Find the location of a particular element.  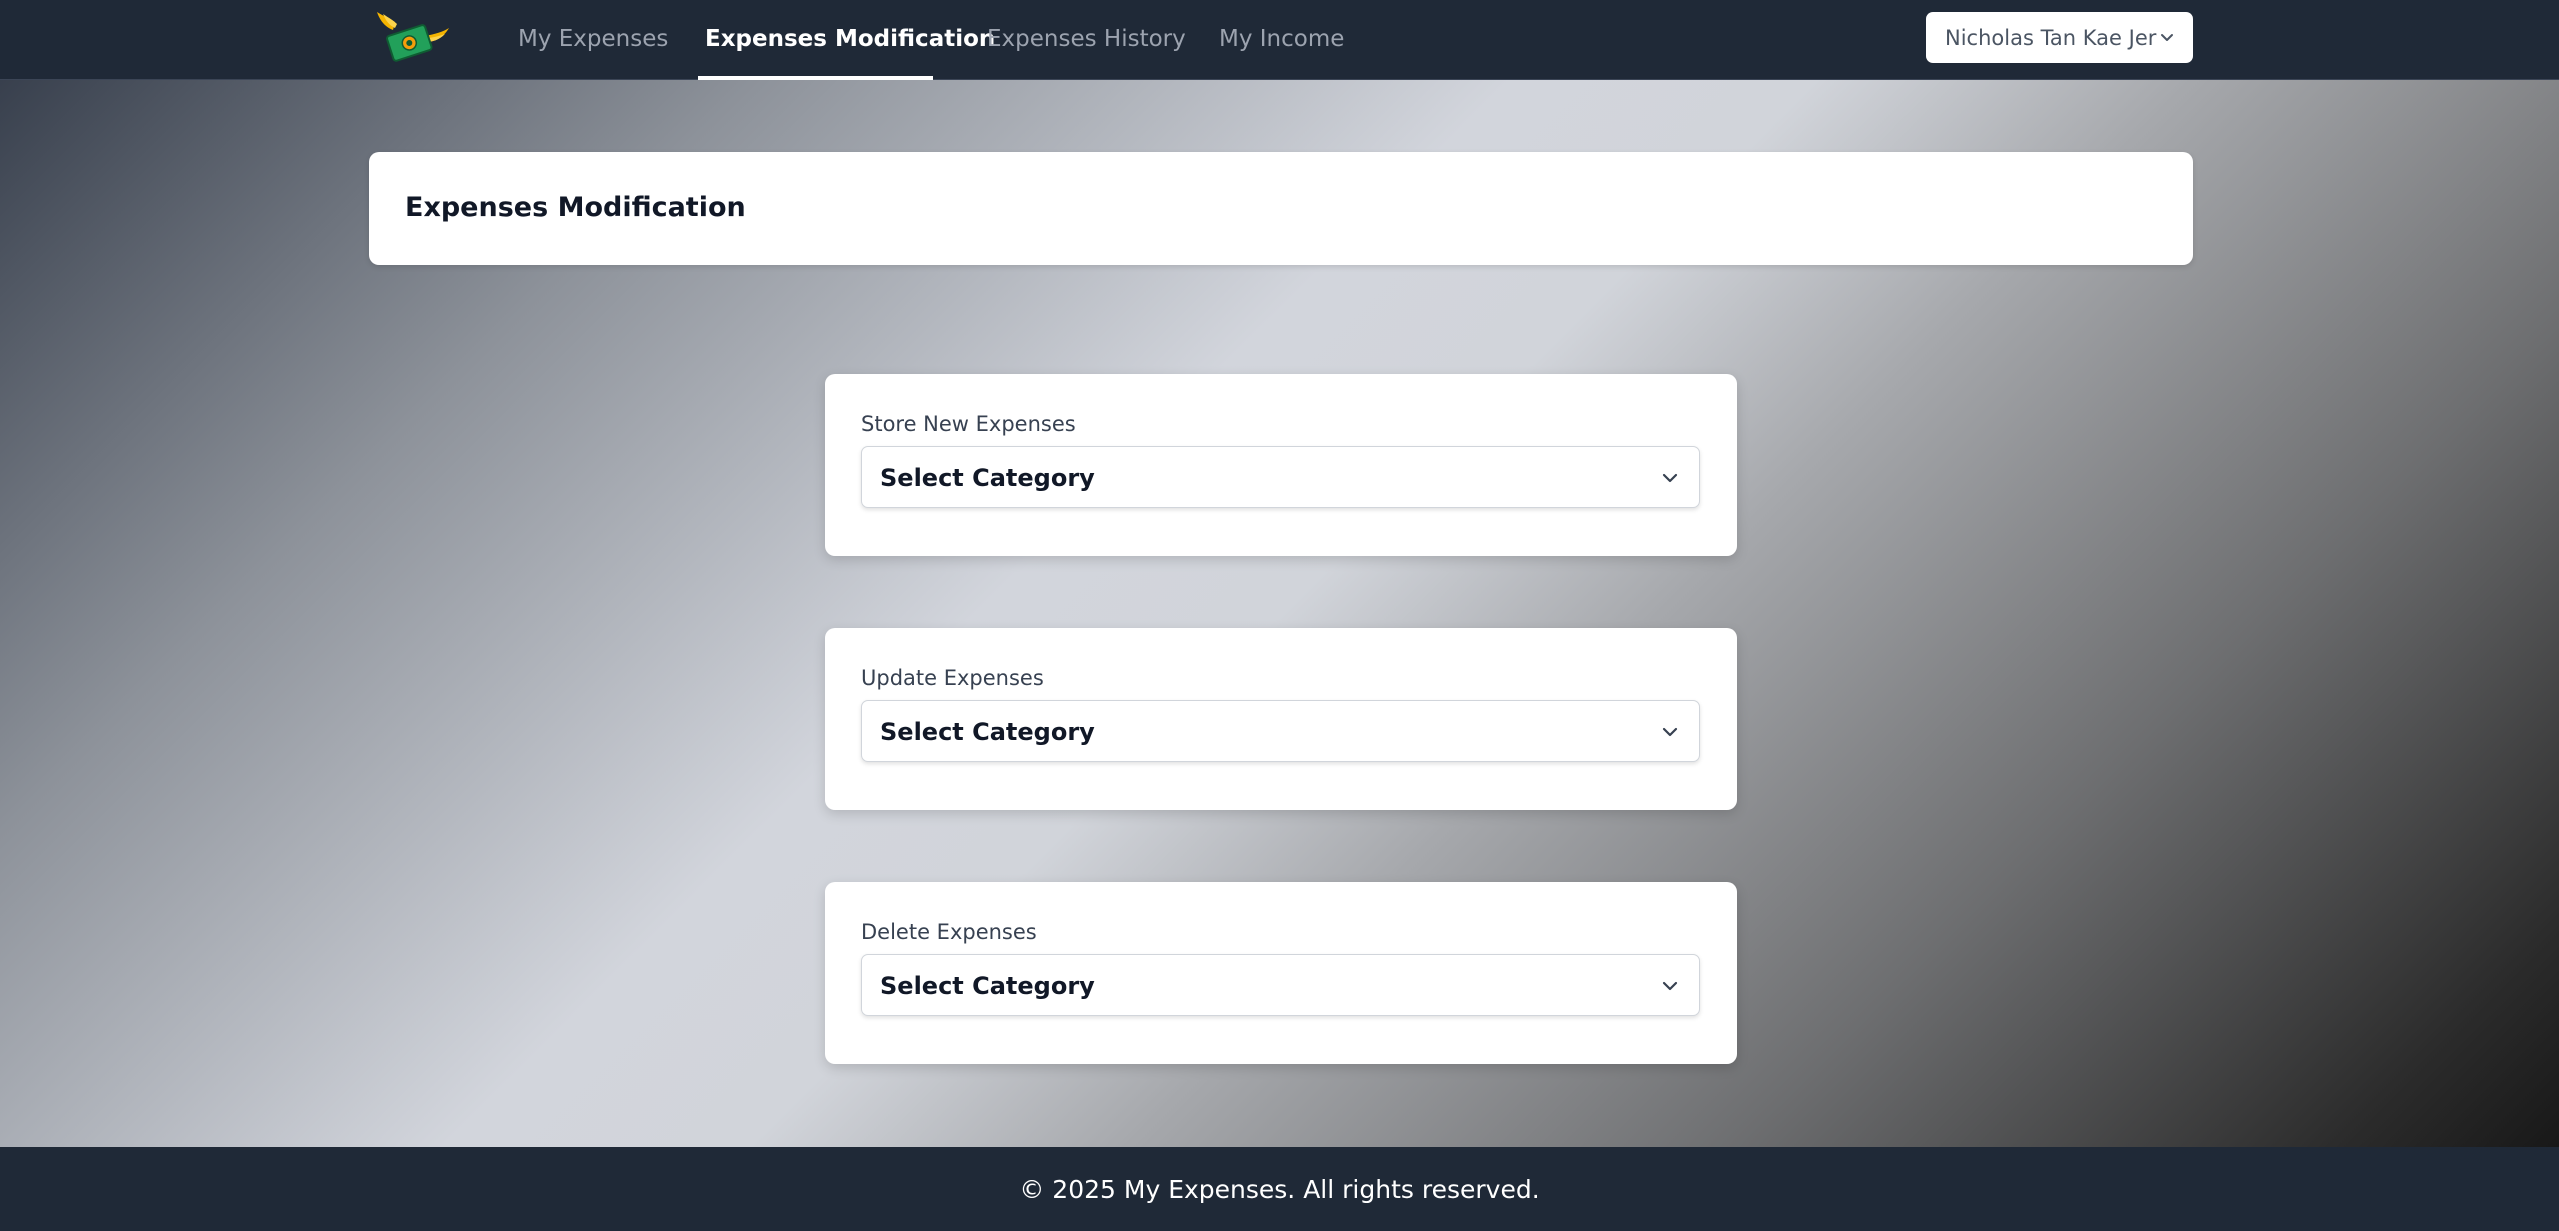

footer: © 2025 My Expenses. All rights reserved. is located at coordinates (1279, 1189).